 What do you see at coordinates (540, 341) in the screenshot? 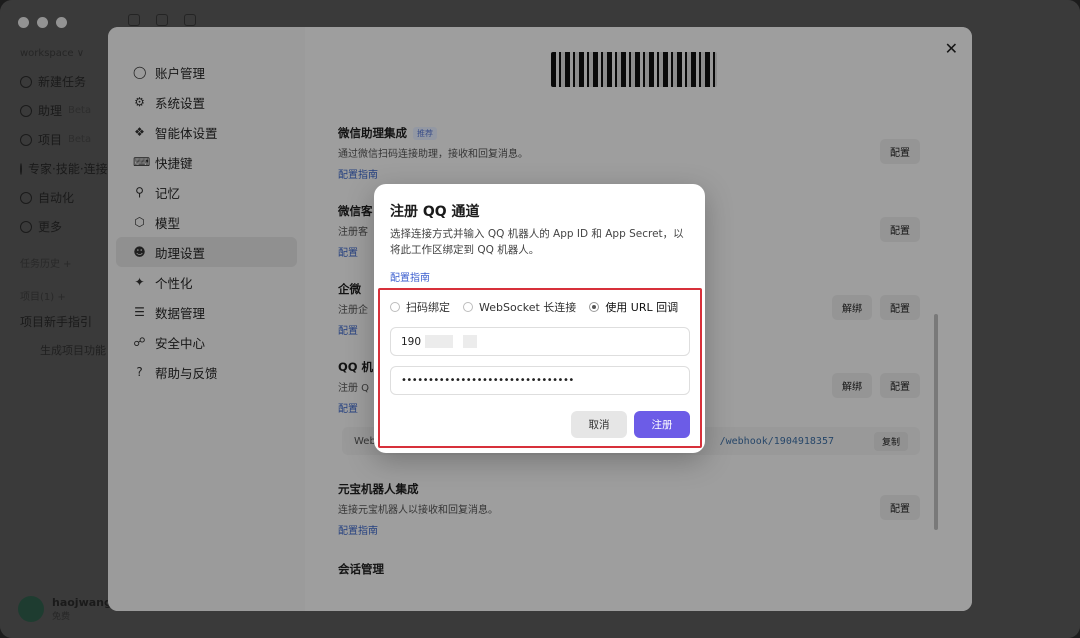
I see `app-id-field: 190` at bounding box center [540, 341].